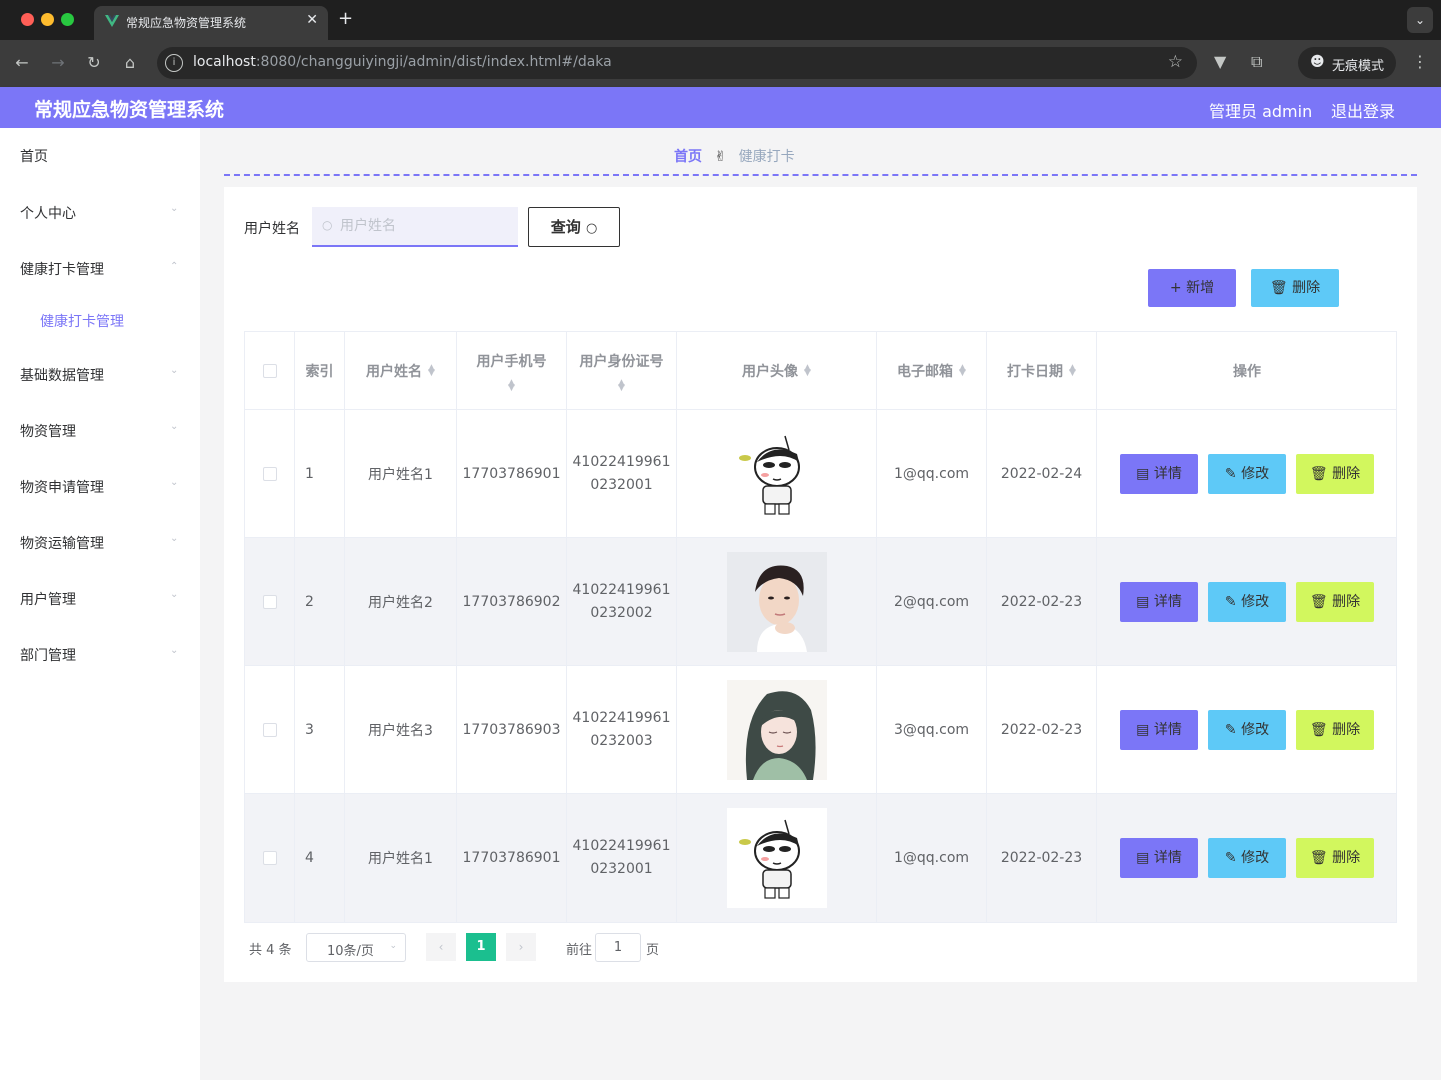 This screenshot has width=1441, height=1080. What do you see at coordinates (441, 947) in the screenshot?
I see `prev-page-button: ‹` at bounding box center [441, 947].